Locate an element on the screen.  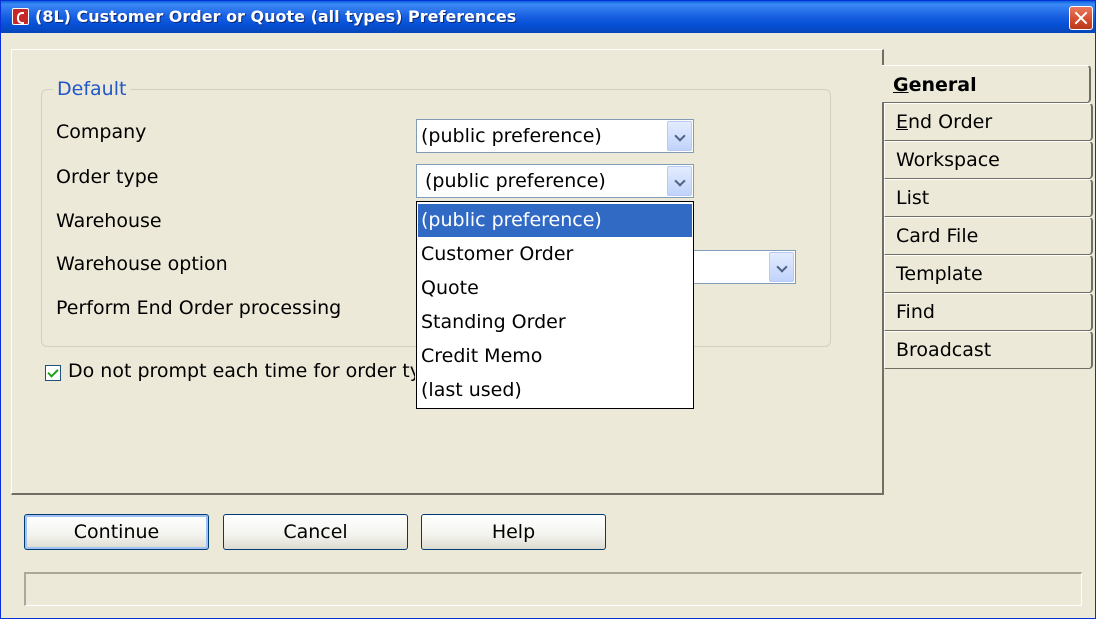
company-select: (public preference) is located at coordinates (555, 136).